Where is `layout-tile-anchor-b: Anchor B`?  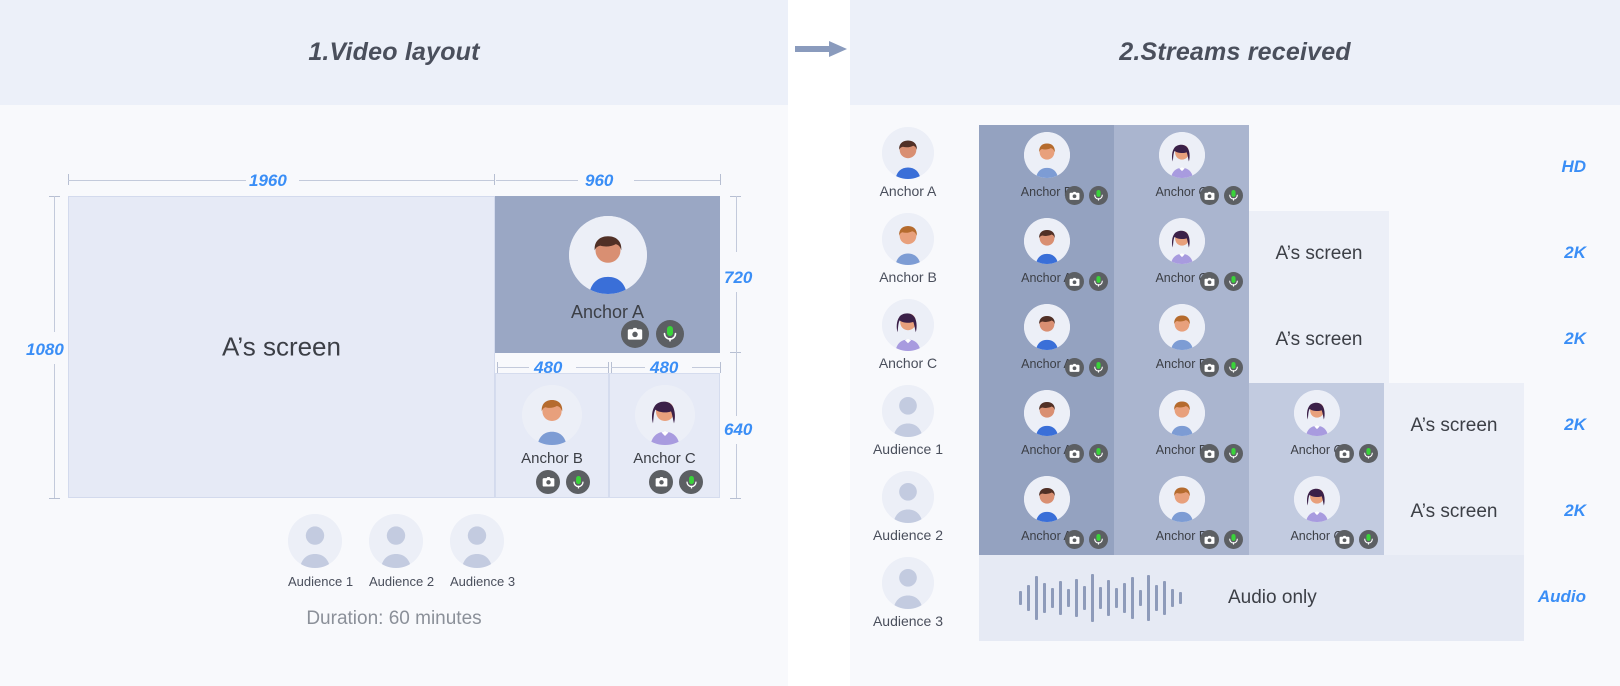
layout-tile-anchor-b: Anchor B is located at coordinates (552, 435).